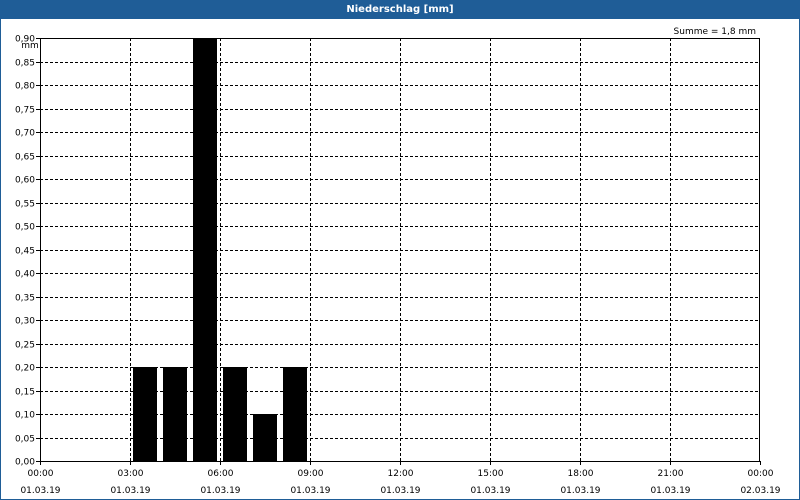  Describe the element at coordinates (221, 474) in the screenshot. I see `x-tick-time-label: 06:00` at that location.